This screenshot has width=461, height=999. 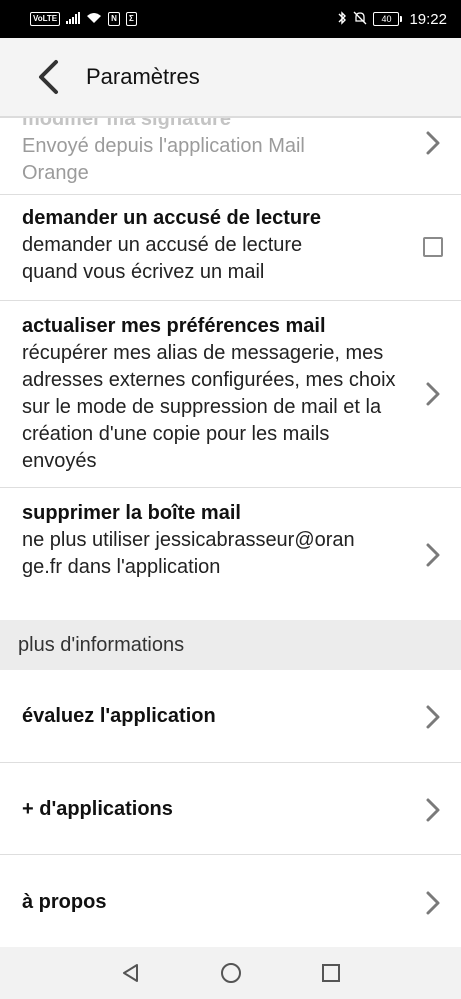 What do you see at coordinates (172, 218) in the screenshot?
I see `read-receipt-title: demander un accusé de lecture` at bounding box center [172, 218].